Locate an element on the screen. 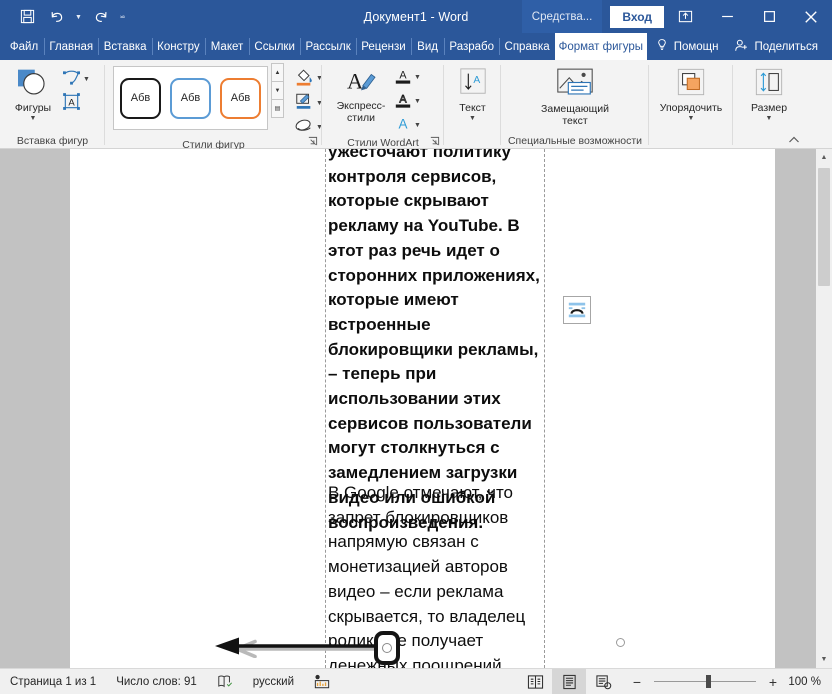 The width and height of the screenshot is (832, 694). language-indicator: русский is located at coordinates (273, 681).